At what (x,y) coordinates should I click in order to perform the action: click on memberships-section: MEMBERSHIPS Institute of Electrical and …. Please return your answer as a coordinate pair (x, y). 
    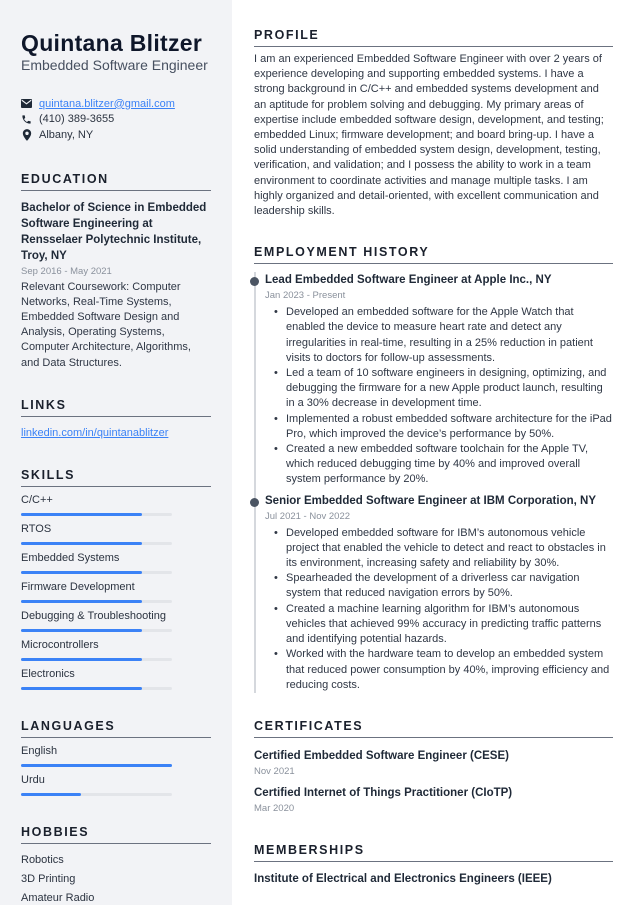
    Looking at the image, I should click on (433, 865).